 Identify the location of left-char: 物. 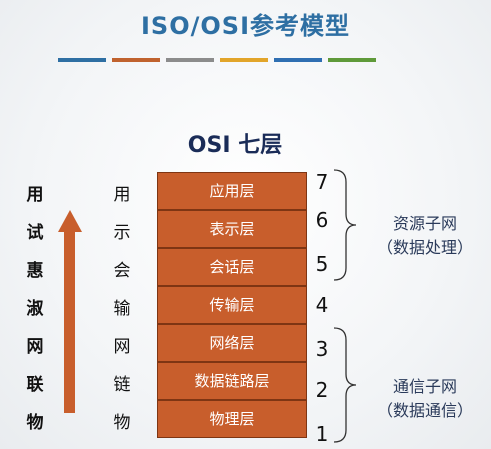
(35, 423).